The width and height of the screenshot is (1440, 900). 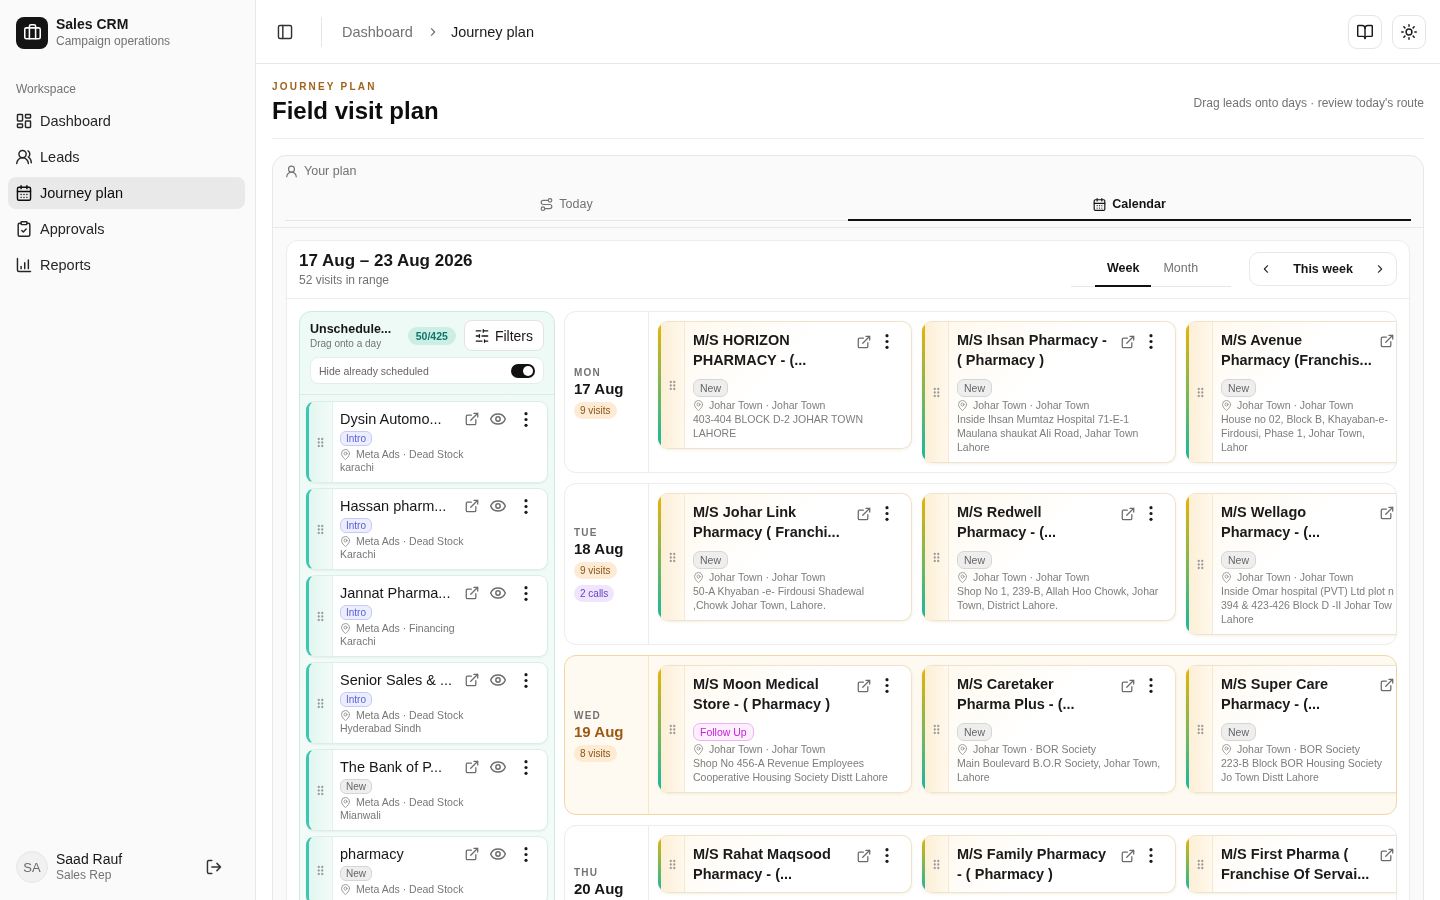 What do you see at coordinates (785, 385) in the screenshot?
I see `visit-card: M/S HORIZON PHARMACY - (... New Johar Town · Johar Town 403-404 BLOCK D-2 JOHAR TOWN LAHORE` at bounding box center [785, 385].